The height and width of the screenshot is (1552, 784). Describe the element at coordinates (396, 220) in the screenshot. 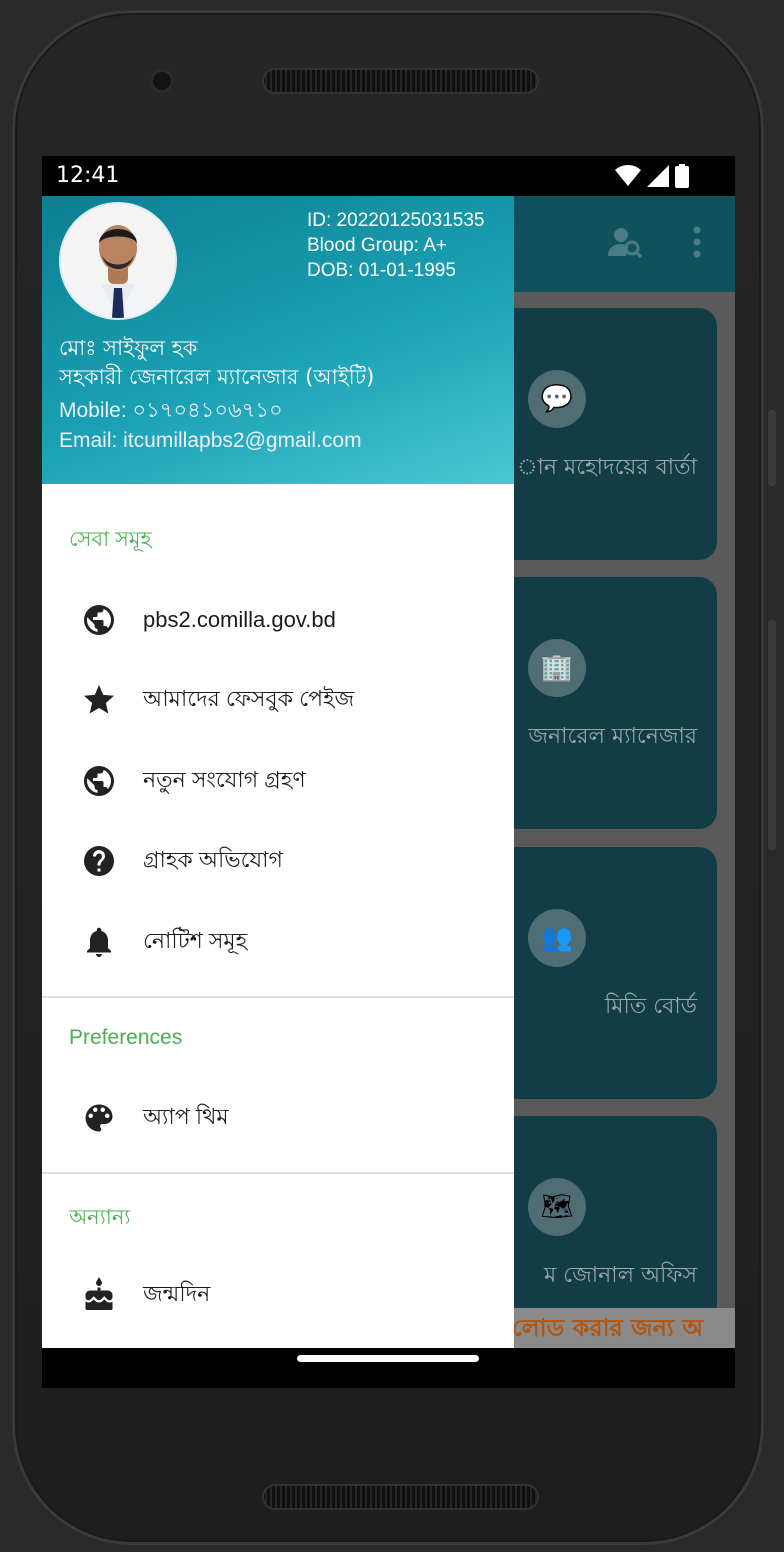

I see `user-id: ID: 20220125031535` at that location.